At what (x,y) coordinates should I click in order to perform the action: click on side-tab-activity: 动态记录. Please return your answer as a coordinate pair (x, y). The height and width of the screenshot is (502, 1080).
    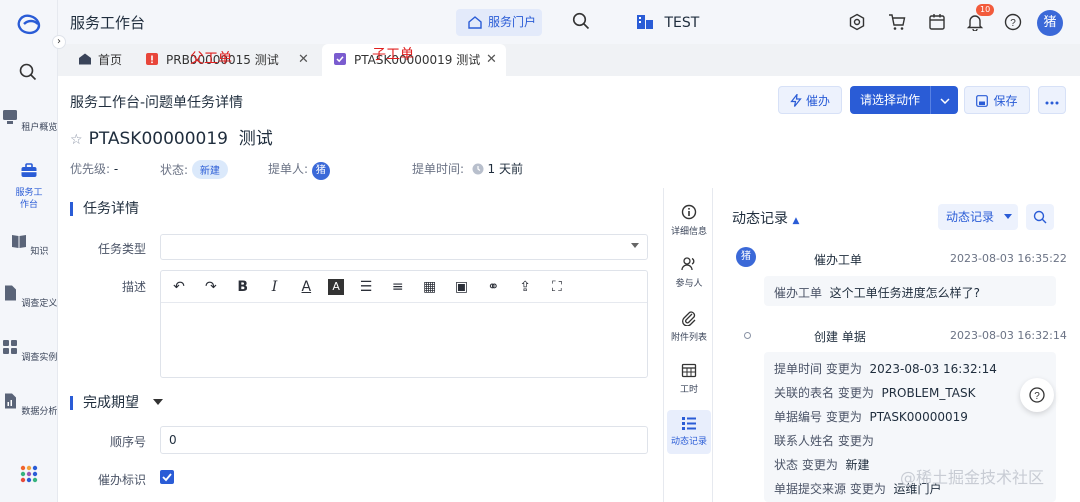
    Looking at the image, I should click on (689, 432).